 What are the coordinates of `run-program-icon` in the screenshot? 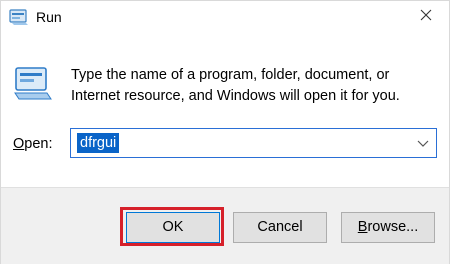 It's located at (33, 83).